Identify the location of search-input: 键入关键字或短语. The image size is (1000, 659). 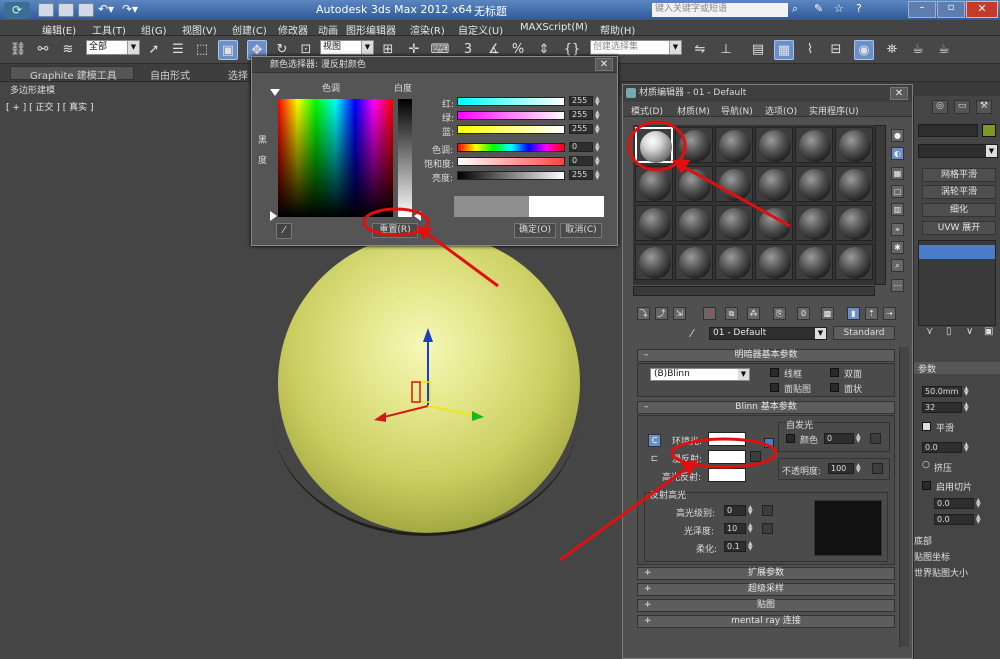
(720, 10).